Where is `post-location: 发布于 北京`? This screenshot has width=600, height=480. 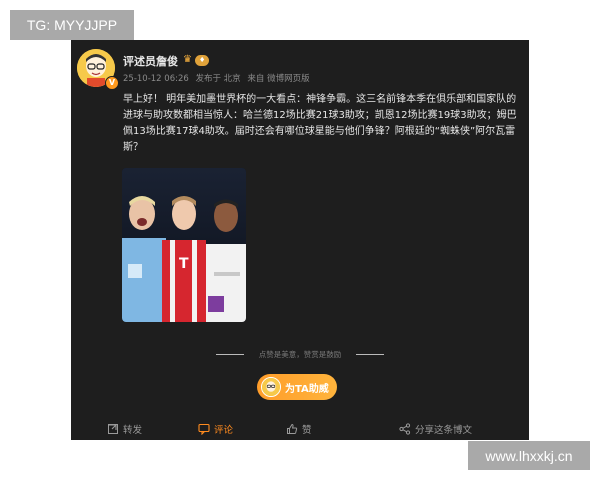
post-location: 发布于 北京 is located at coordinates (218, 79).